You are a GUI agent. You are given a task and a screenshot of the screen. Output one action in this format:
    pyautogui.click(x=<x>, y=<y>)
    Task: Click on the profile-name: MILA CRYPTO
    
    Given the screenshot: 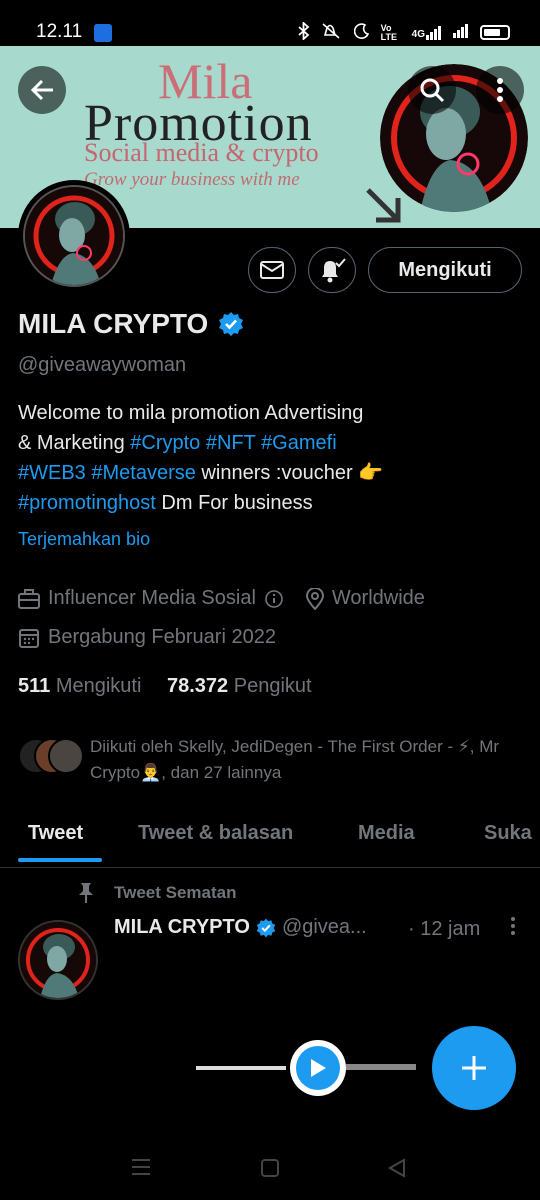 What is the action you would take?
    pyautogui.click(x=113, y=323)
    